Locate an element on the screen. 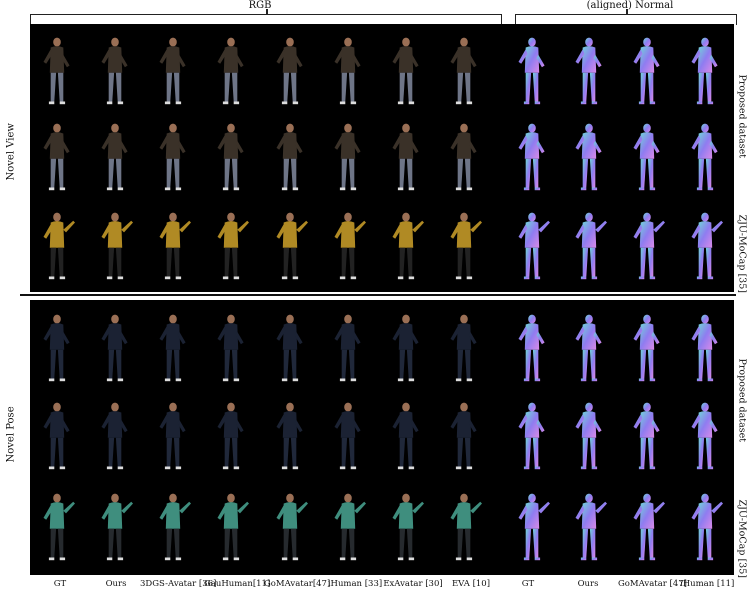  rgb-render-s0-r1-c6 is located at coordinates (406, 156).